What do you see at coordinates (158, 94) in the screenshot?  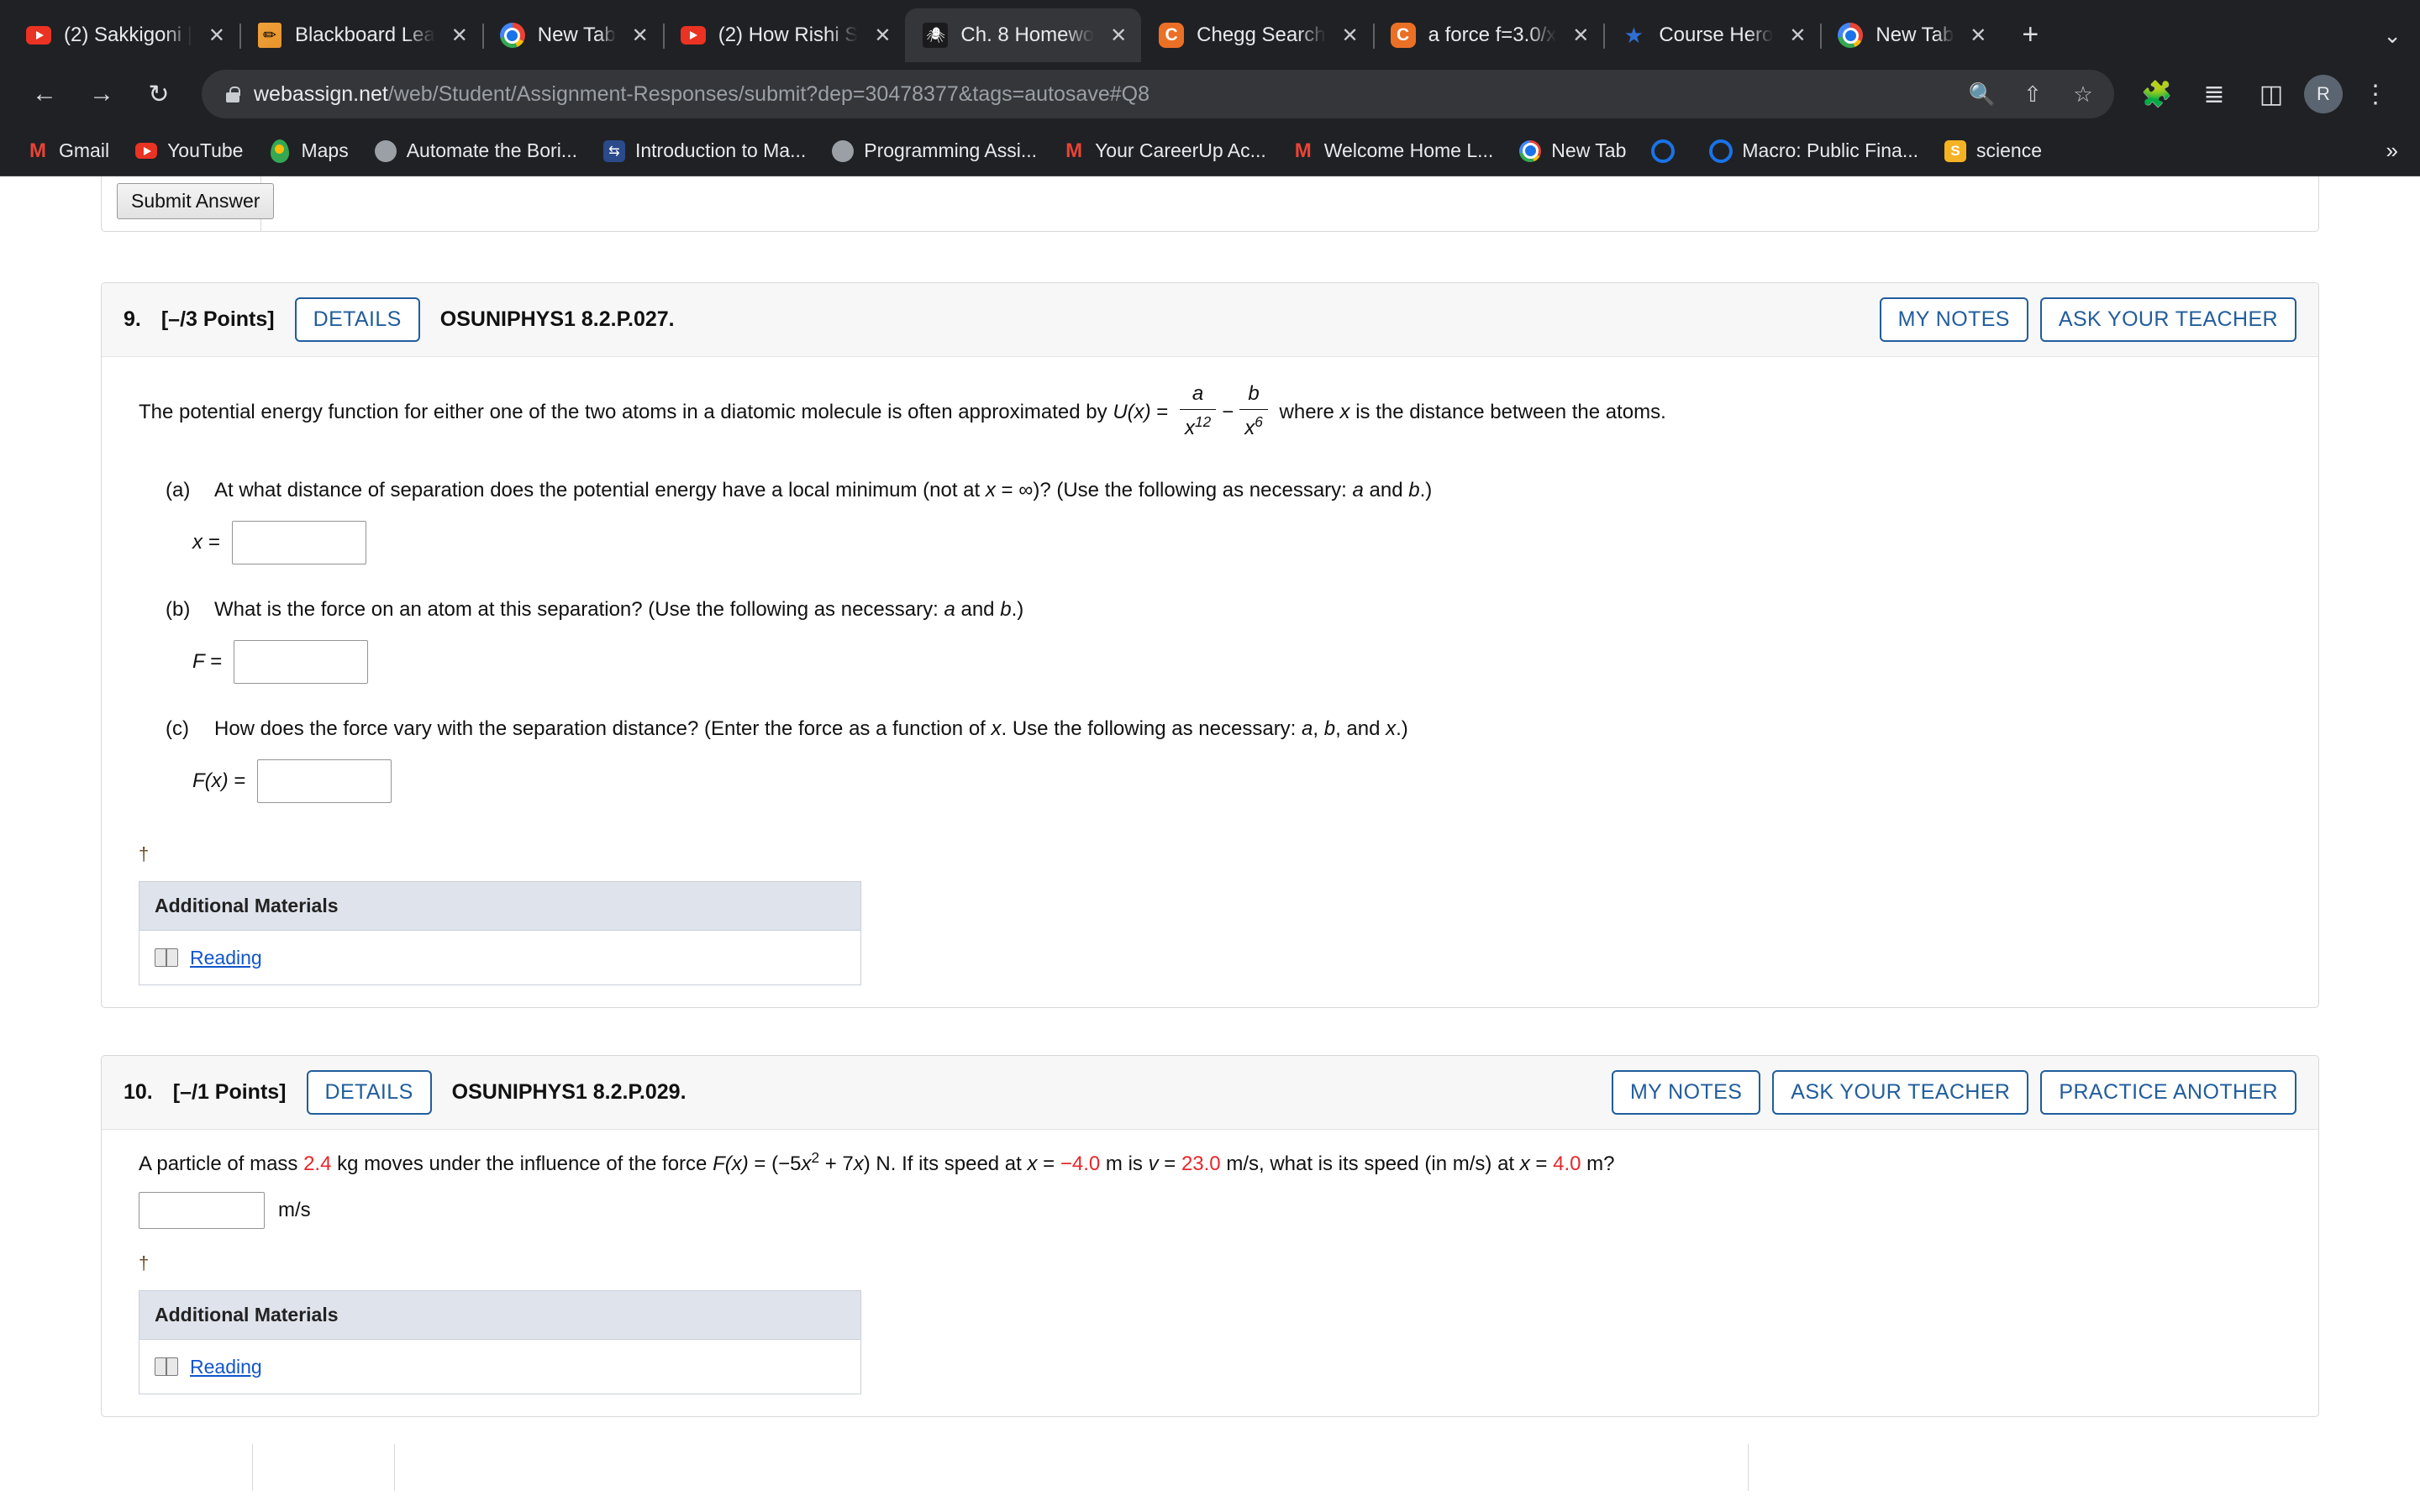 I see `reload-button: ↻` at bounding box center [158, 94].